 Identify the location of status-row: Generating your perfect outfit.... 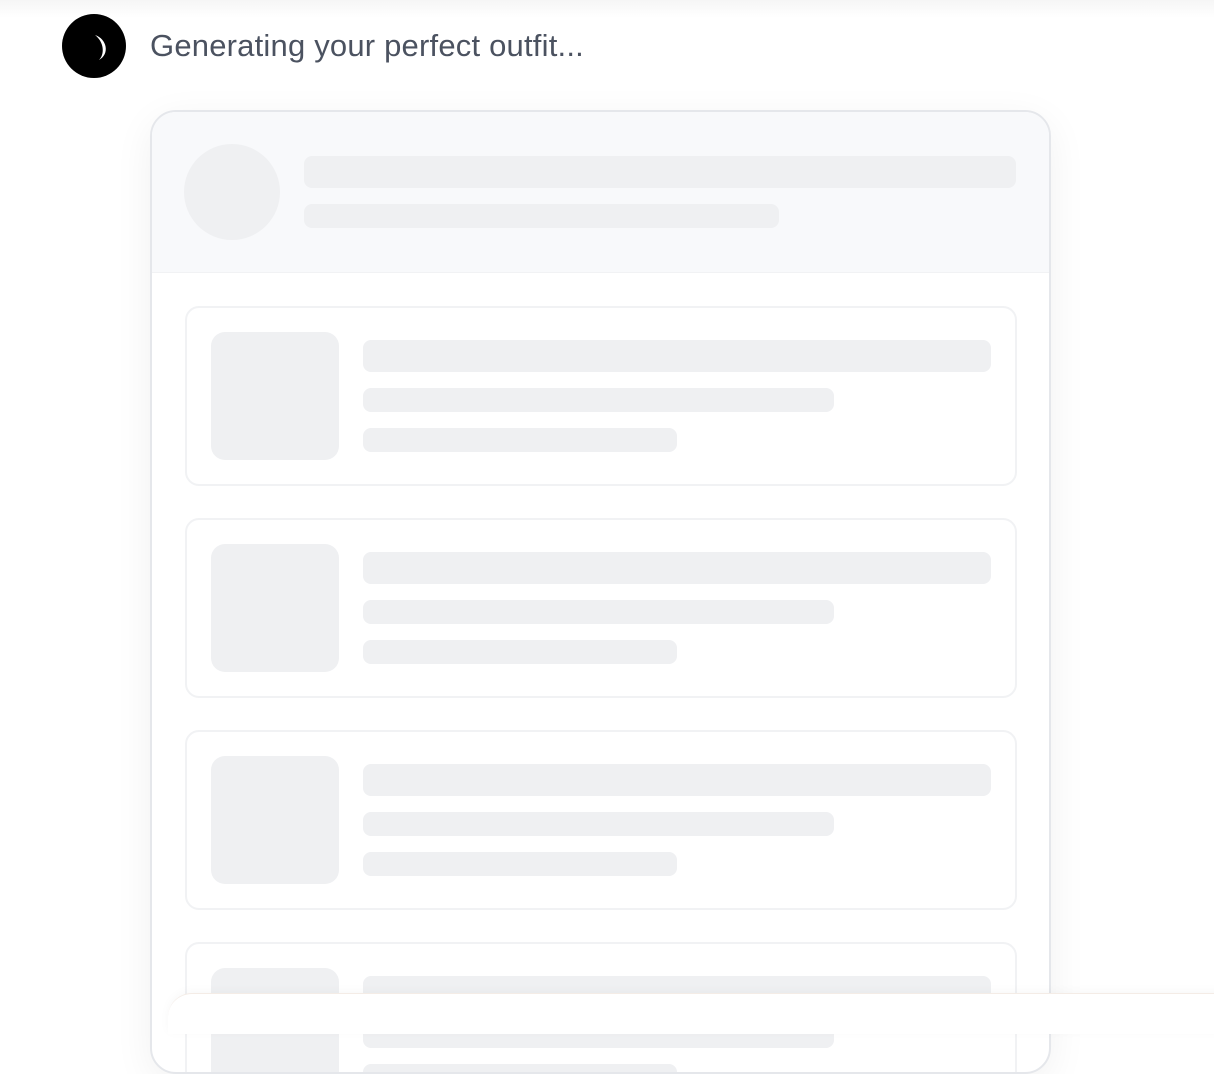
(323, 46).